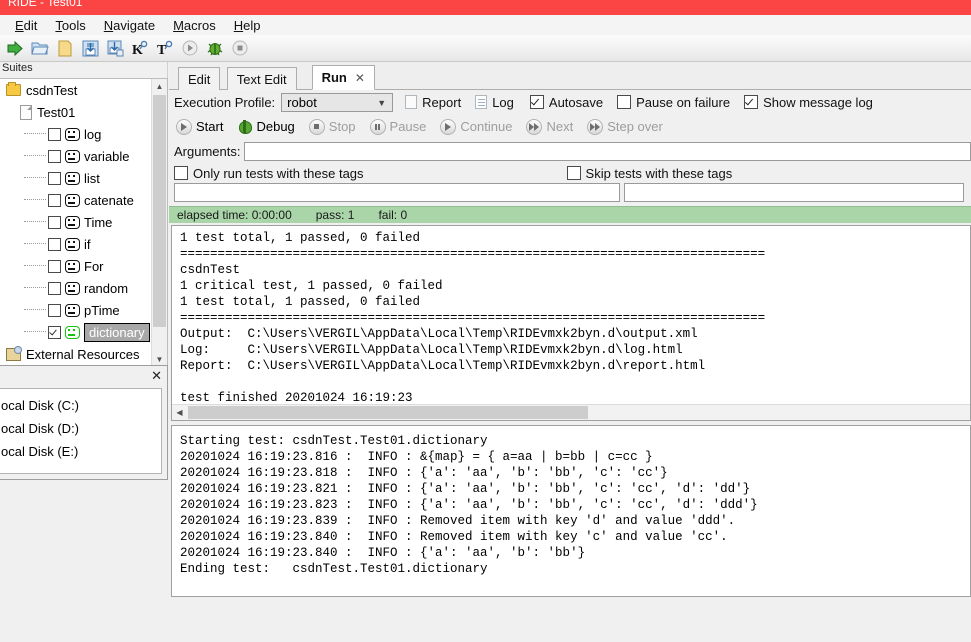 Image resolution: width=971 pixels, height=642 pixels. I want to click on tree-scroll-thumb, so click(159, 211).